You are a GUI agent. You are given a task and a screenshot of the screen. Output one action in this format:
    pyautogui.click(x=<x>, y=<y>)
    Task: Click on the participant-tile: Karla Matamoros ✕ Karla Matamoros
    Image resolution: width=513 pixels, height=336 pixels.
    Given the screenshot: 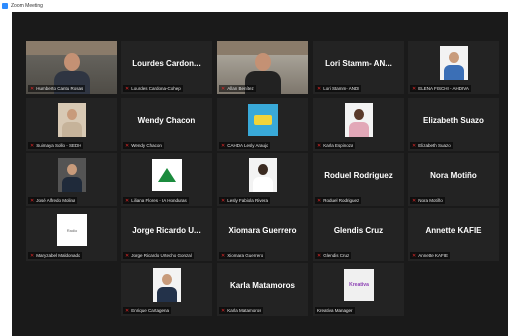 What is the action you would take?
    pyautogui.click(x=262, y=289)
    